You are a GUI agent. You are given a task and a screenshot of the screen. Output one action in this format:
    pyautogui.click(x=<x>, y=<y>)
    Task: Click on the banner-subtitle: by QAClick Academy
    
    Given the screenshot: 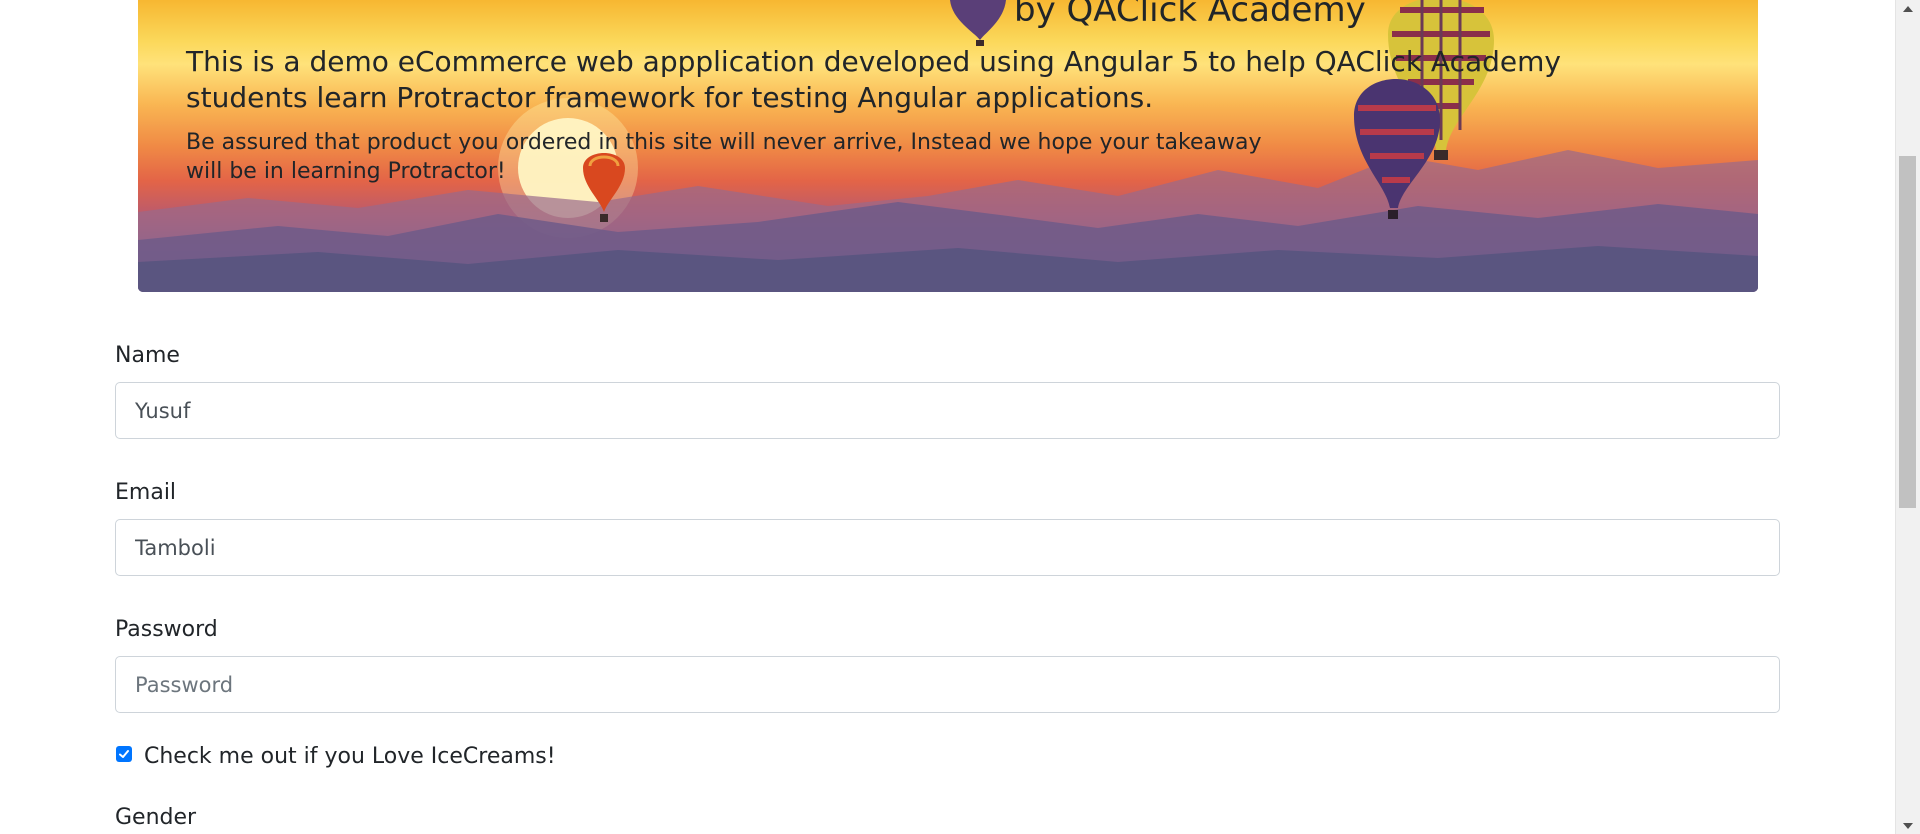 What is the action you would take?
    pyautogui.click(x=1190, y=15)
    